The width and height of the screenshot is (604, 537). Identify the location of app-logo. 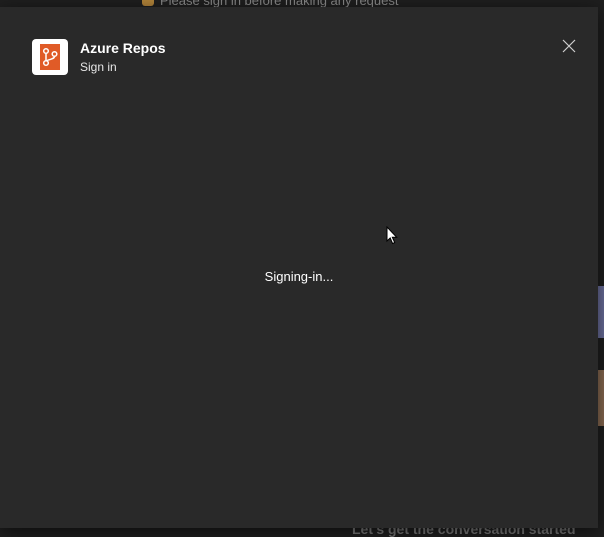
(50, 57).